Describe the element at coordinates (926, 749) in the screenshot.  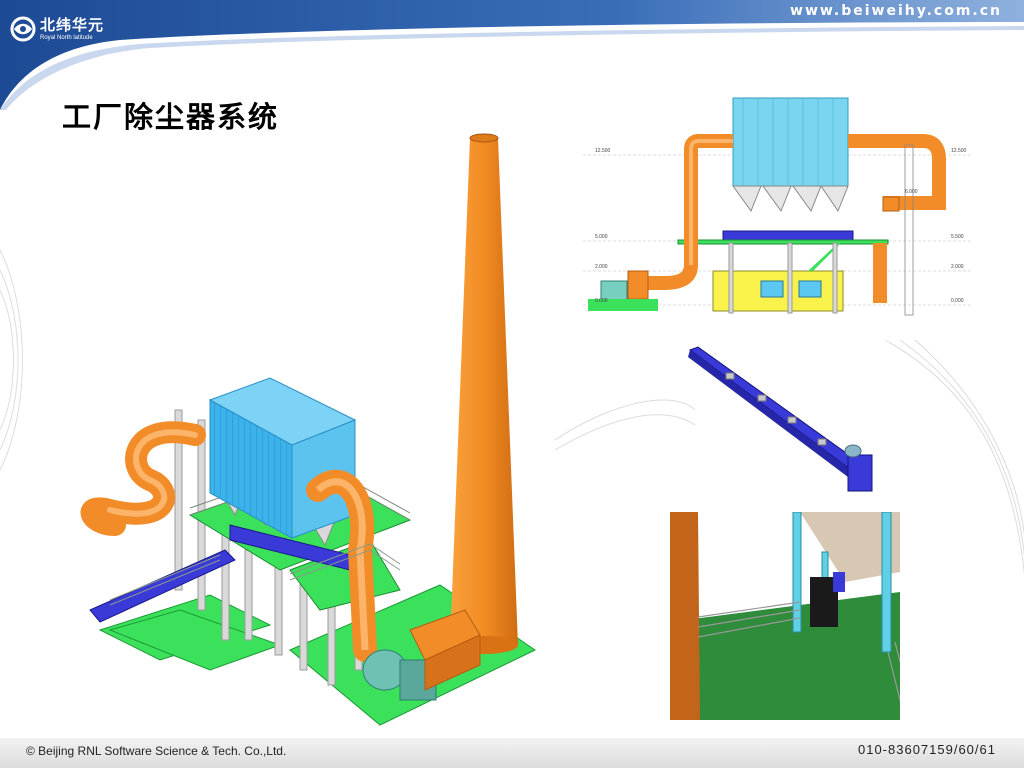
I see `footer-phone: 010-83607159/60/61` at that location.